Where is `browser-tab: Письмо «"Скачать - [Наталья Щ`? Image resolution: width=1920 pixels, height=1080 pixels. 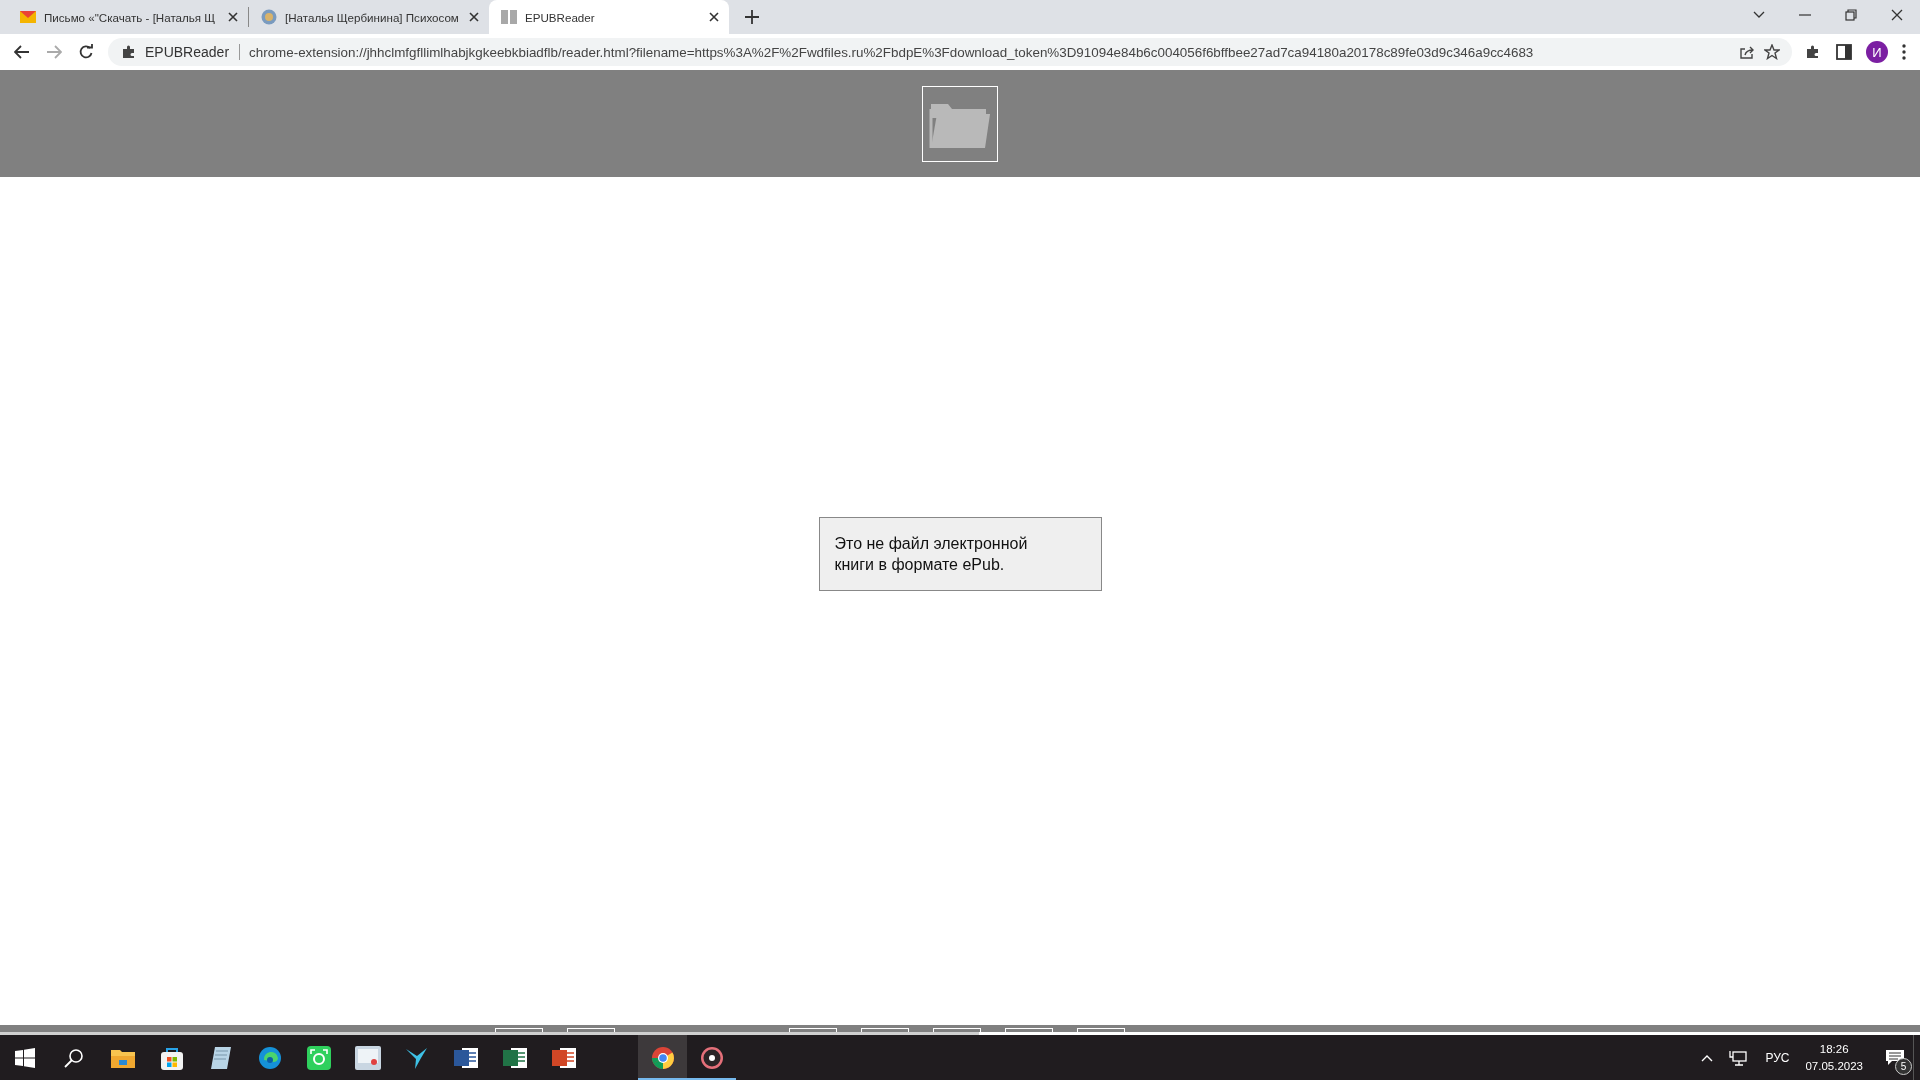
browser-tab: Письмо «"Скачать - [Наталья Щ is located at coordinates (128, 17).